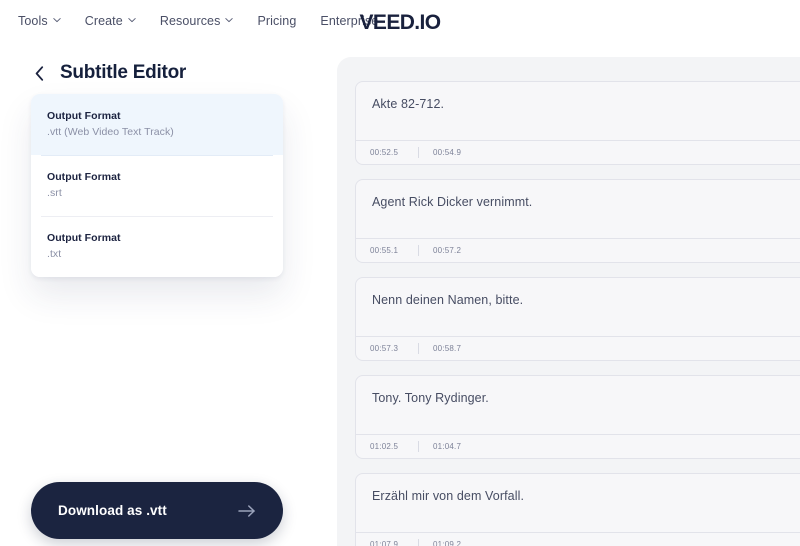 This screenshot has width=800, height=546. I want to click on subtitle-end-time: 00:58.7, so click(447, 348).